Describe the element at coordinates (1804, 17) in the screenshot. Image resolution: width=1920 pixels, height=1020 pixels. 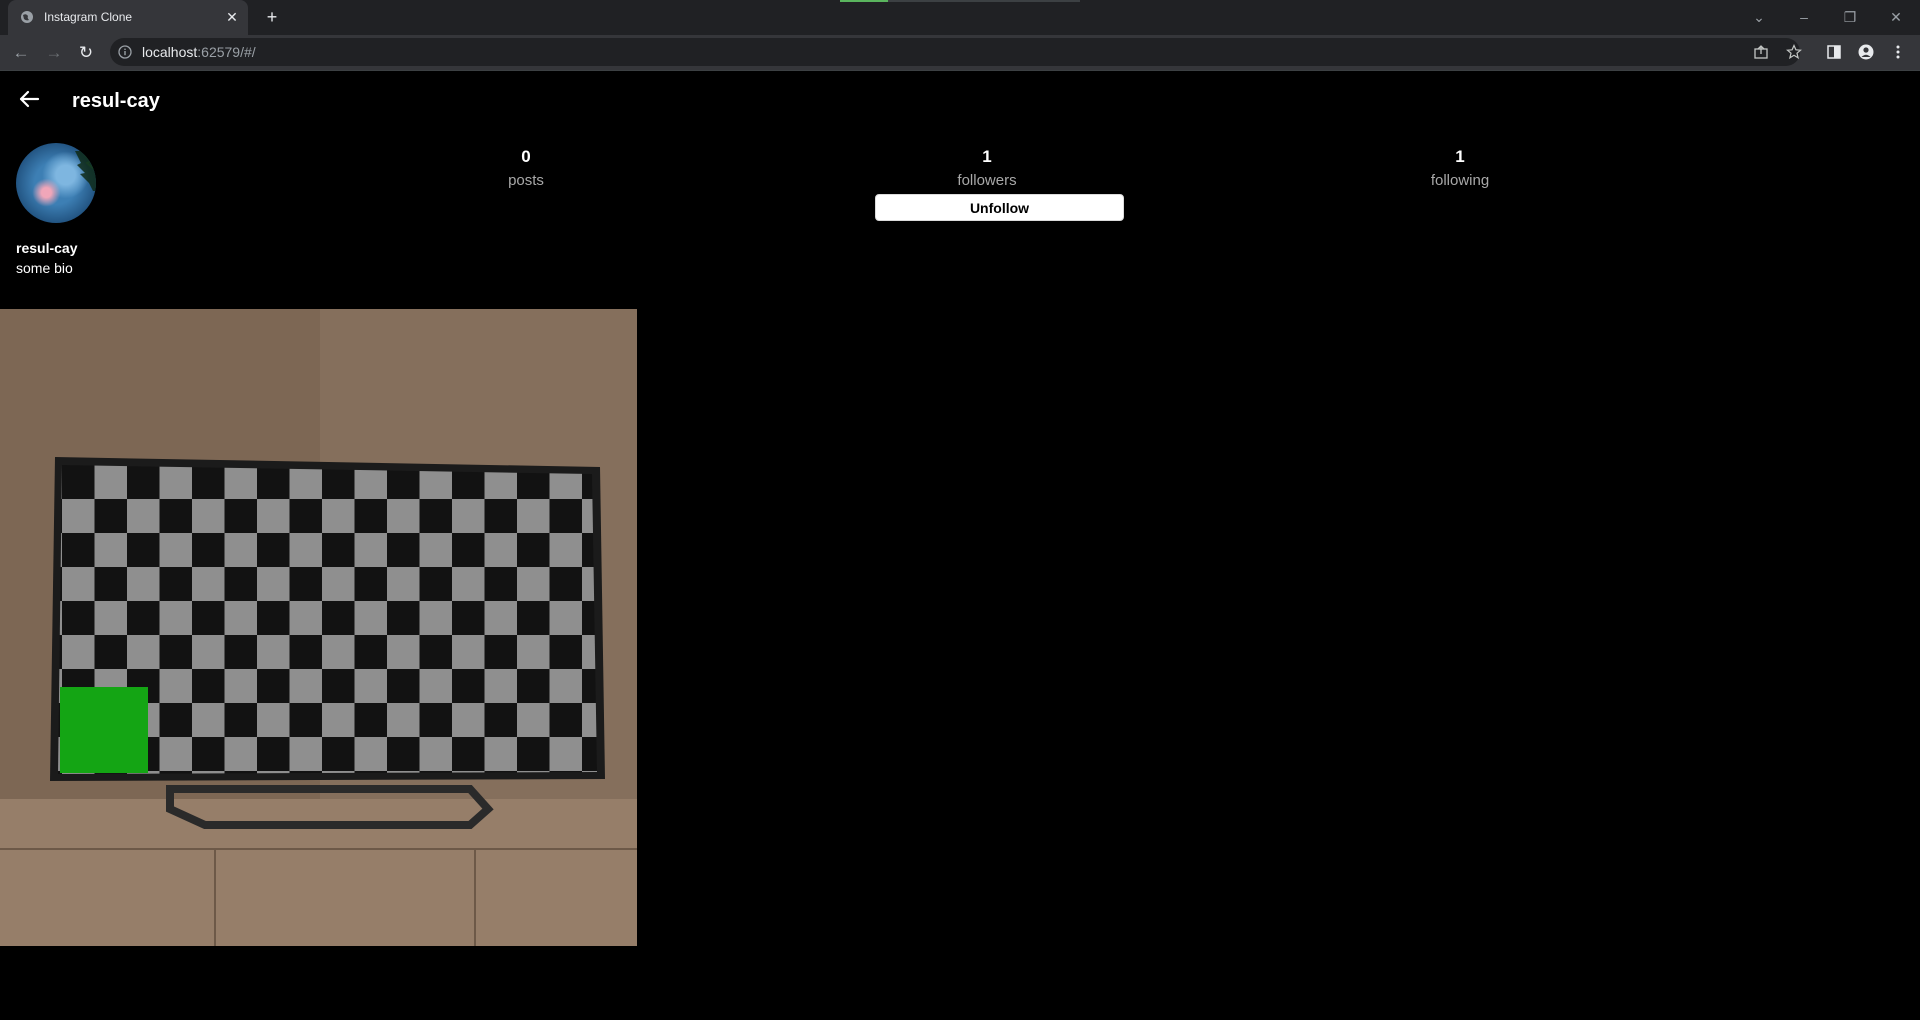
I see `minimize-icon: –` at that location.